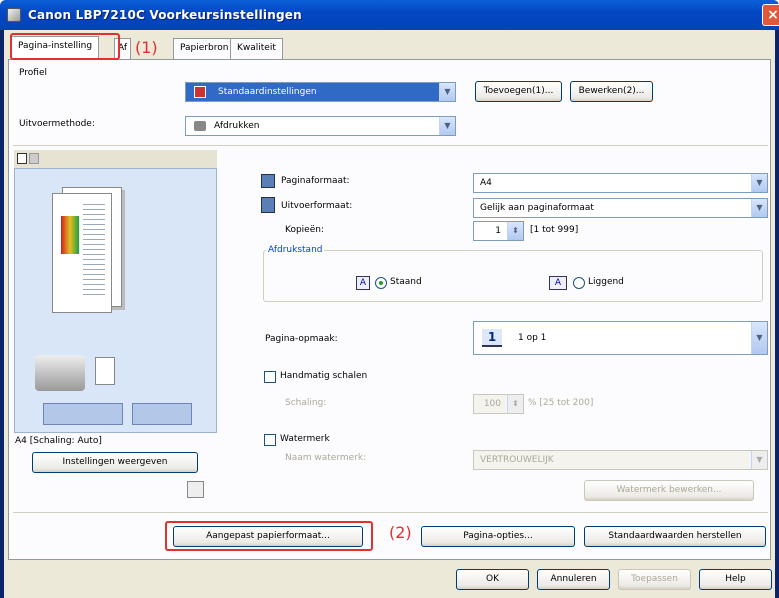 This screenshot has height=598, width=779. Describe the element at coordinates (620, 183) in the screenshot. I see `pagesize-select: A4 ▼` at that location.